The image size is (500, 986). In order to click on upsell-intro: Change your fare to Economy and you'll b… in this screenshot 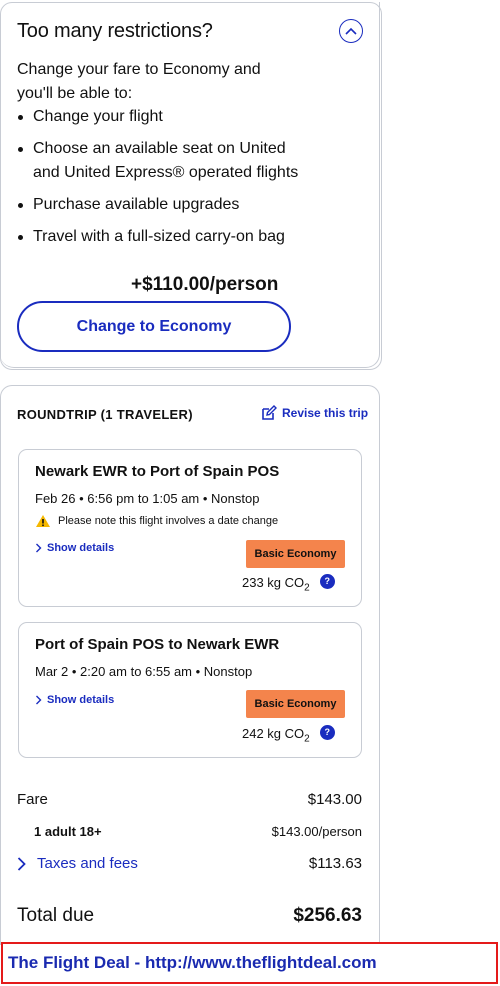, I will do `click(139, 81)`.